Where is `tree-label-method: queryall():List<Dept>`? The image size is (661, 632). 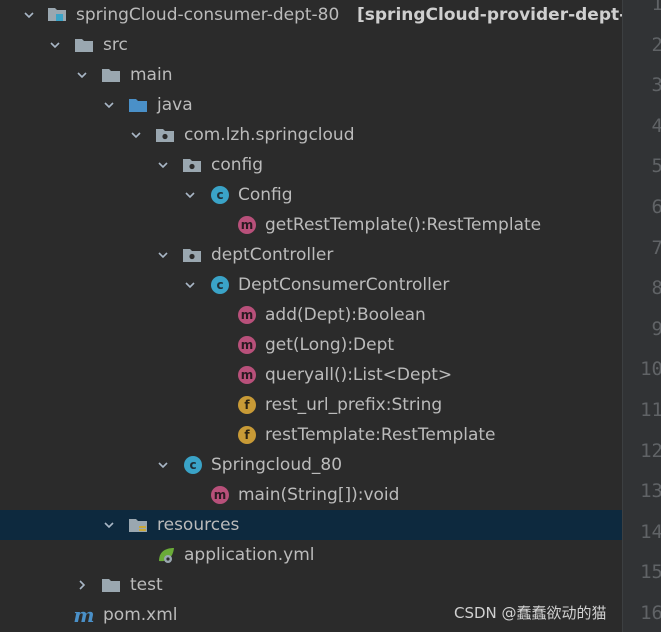
tree-label-method: queryall():List<Dept> is located at coordinates (359, 375).